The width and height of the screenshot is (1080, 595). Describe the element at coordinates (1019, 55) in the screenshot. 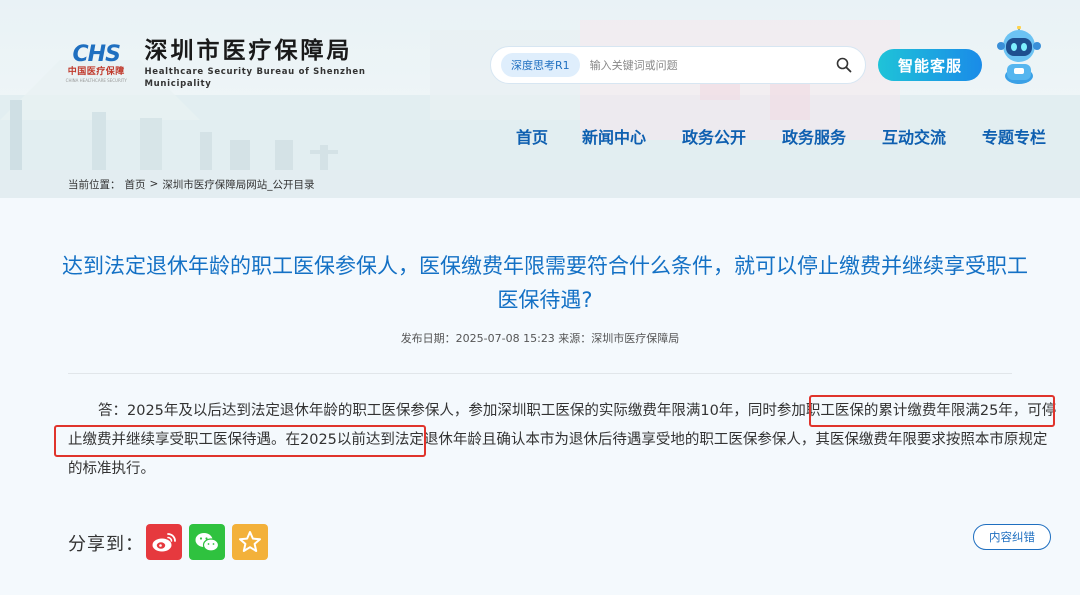

I see `robot-assistant-icon` at that location.